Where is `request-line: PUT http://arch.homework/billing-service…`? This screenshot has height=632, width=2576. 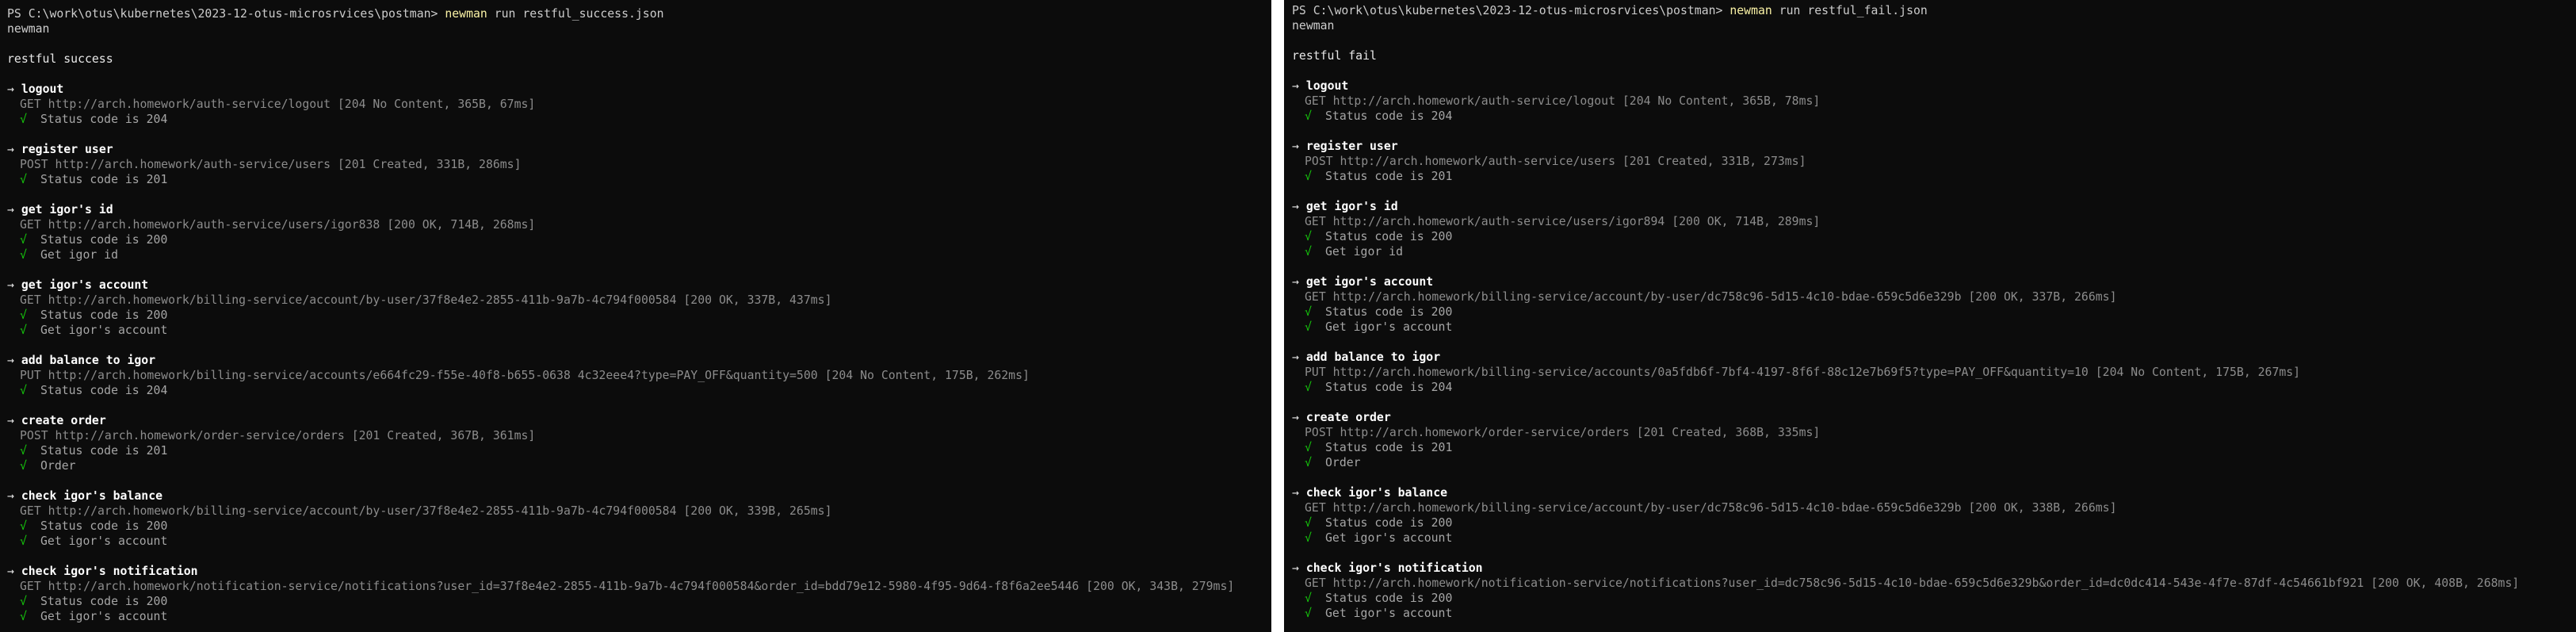
request-line: PUT http://arch.homework/billing-service… is located at coordinates (1803, 372).